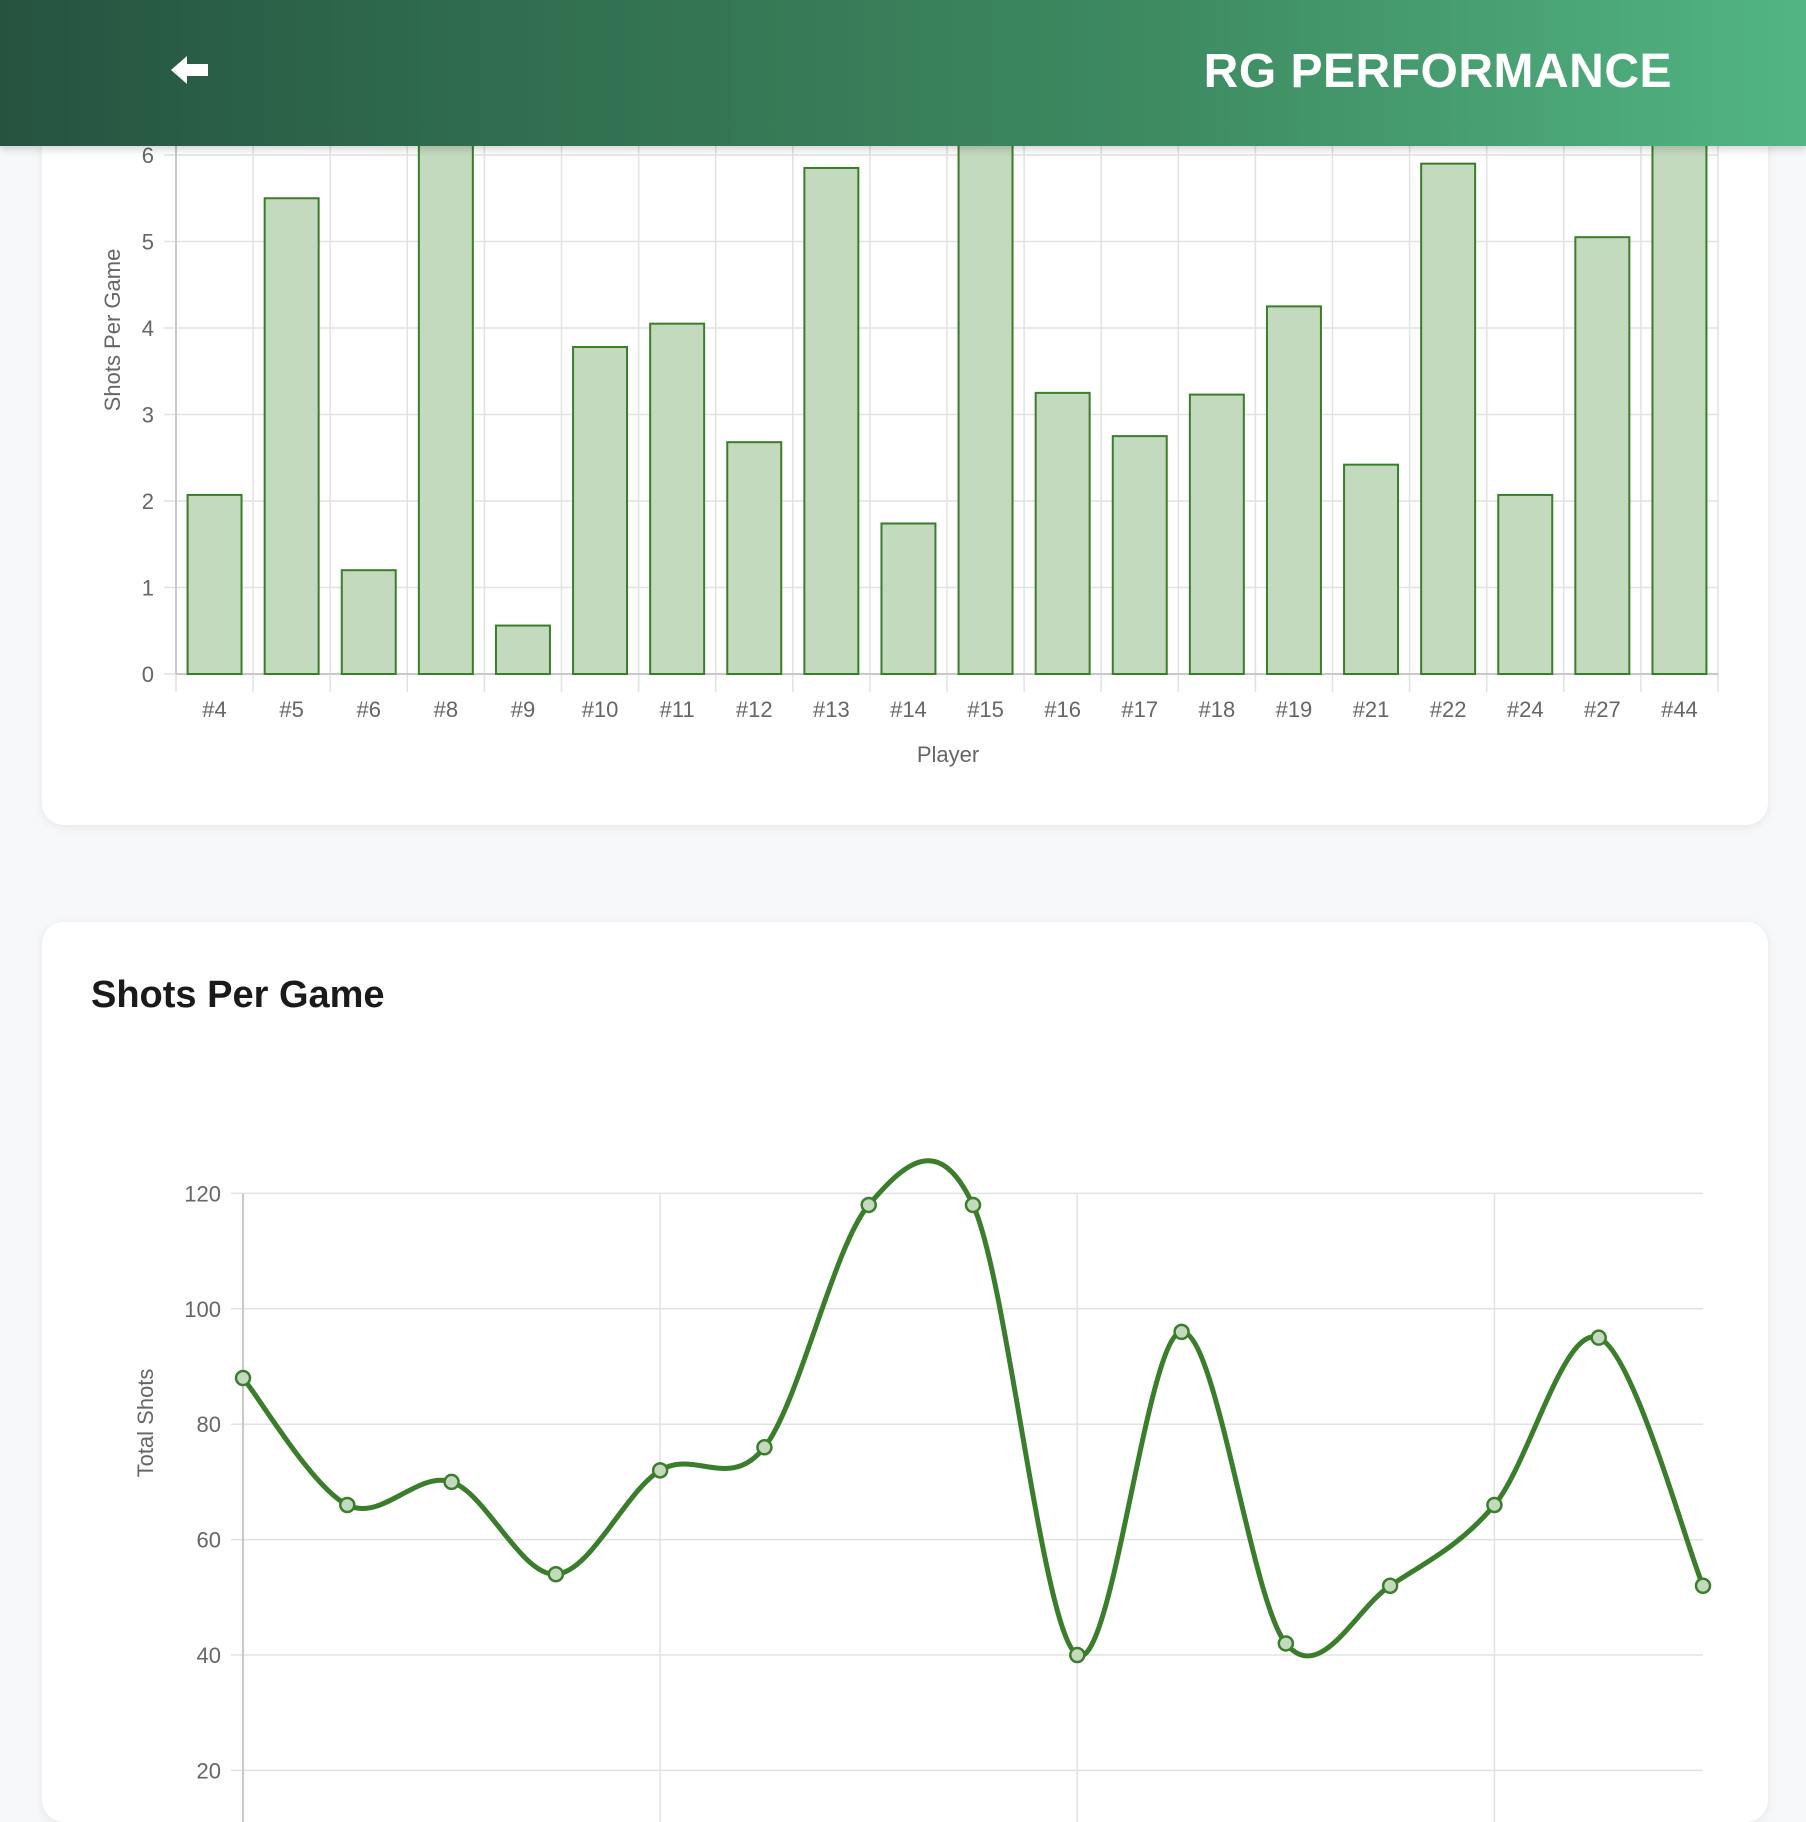  Describe the element at coordinates (148, 415) in the screenshot. I see `bar-chart-ytick-label: 3` at that location.